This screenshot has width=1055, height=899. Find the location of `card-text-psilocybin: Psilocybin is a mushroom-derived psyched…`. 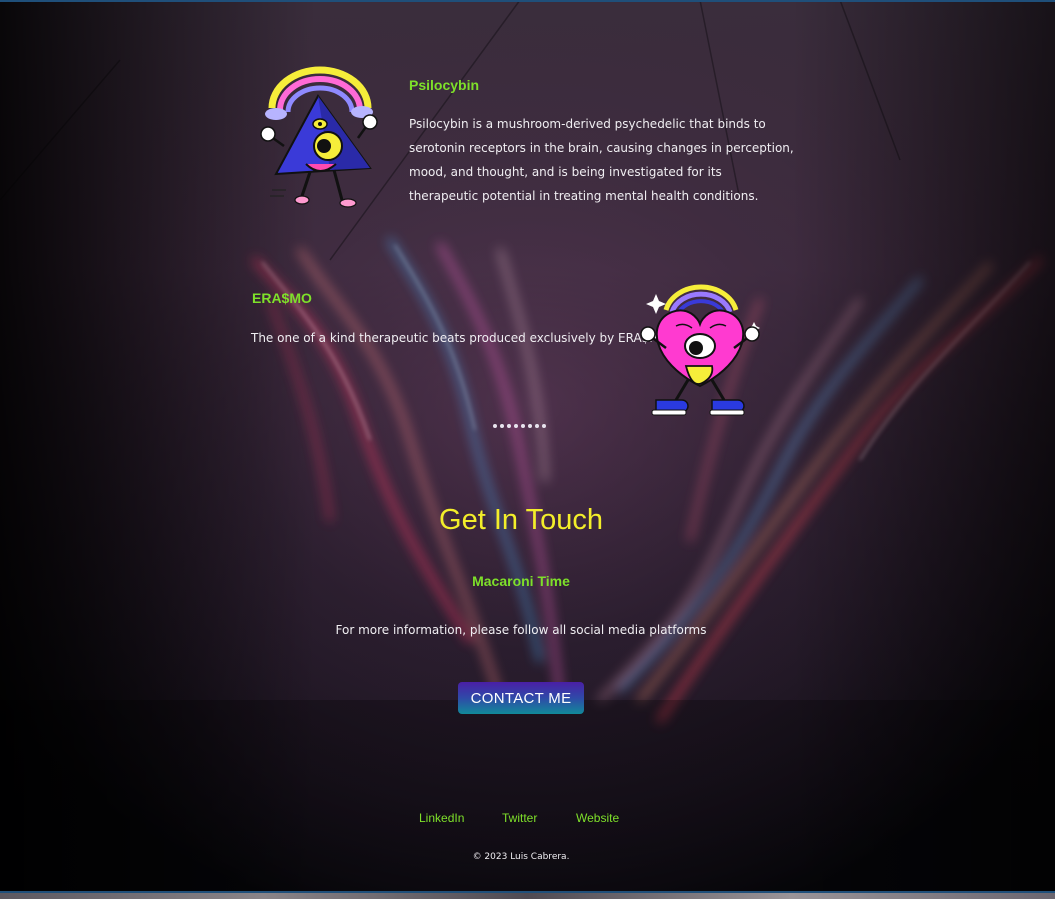

card-text-psilocybin: Psilocybin is a mushroom-derived psyched… is located at coordinates (601, 160).